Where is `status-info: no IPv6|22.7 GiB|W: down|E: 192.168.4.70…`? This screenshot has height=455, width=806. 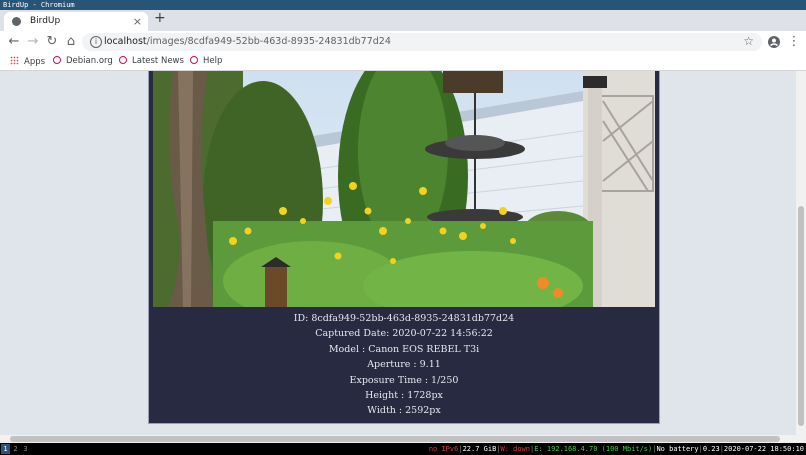 status-info: no IPv6|22.7 GiB|W: down|E: 192.168.4.70… is located at coordinates (616, 449).